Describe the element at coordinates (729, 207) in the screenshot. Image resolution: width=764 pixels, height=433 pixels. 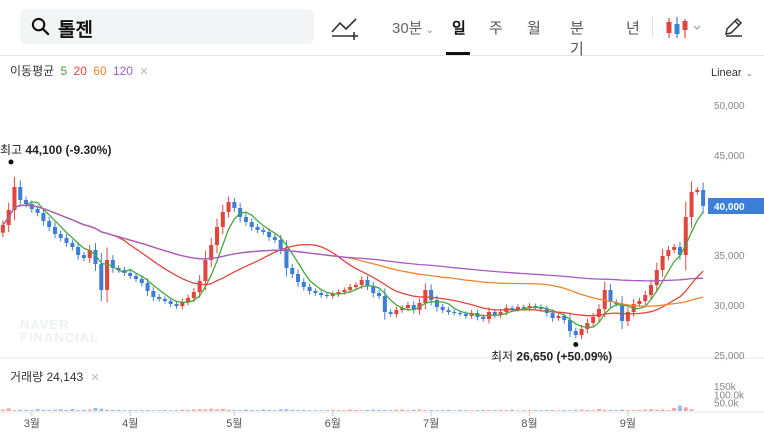
I see `current-price-label: 40,000` at that location.